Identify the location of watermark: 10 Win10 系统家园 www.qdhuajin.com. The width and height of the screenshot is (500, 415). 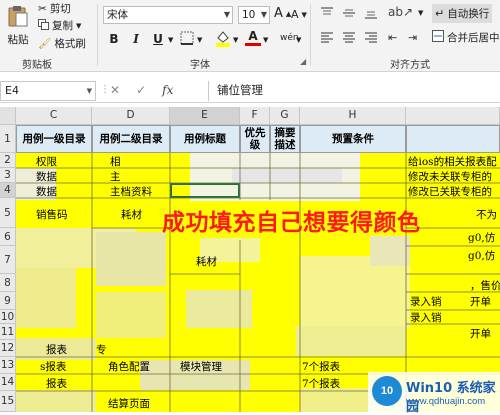
(434, 393).